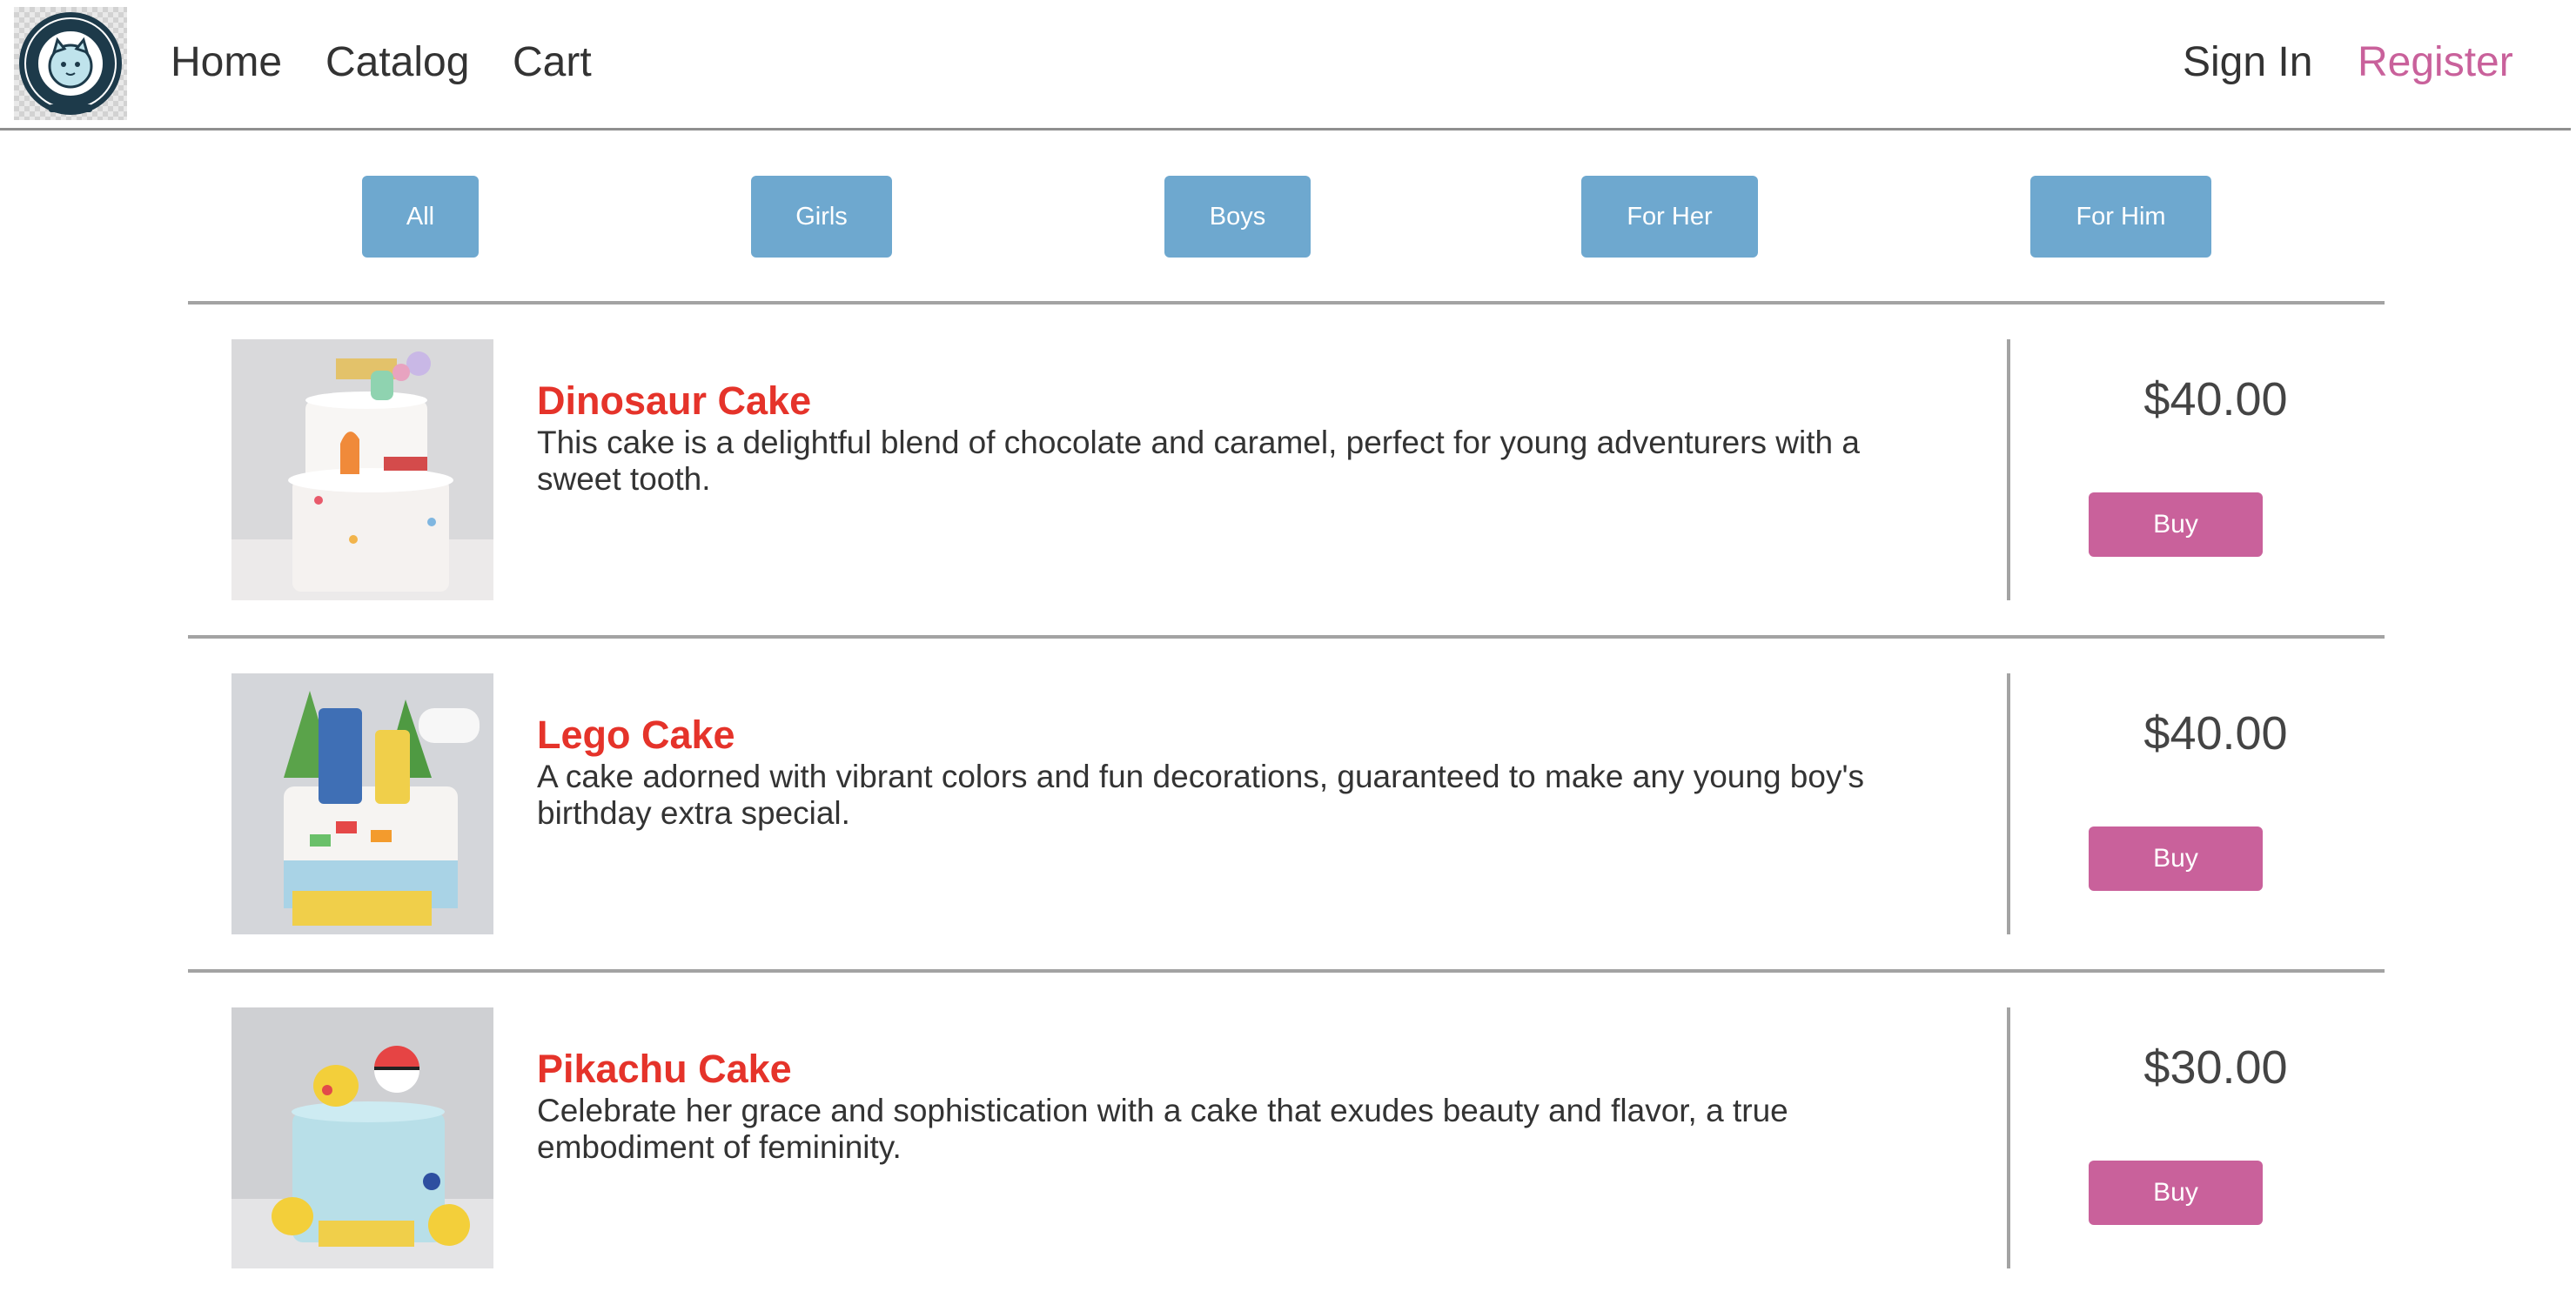 The image size is (2576, 1305). I want to click on register-link: Register, so click(2436, 62).